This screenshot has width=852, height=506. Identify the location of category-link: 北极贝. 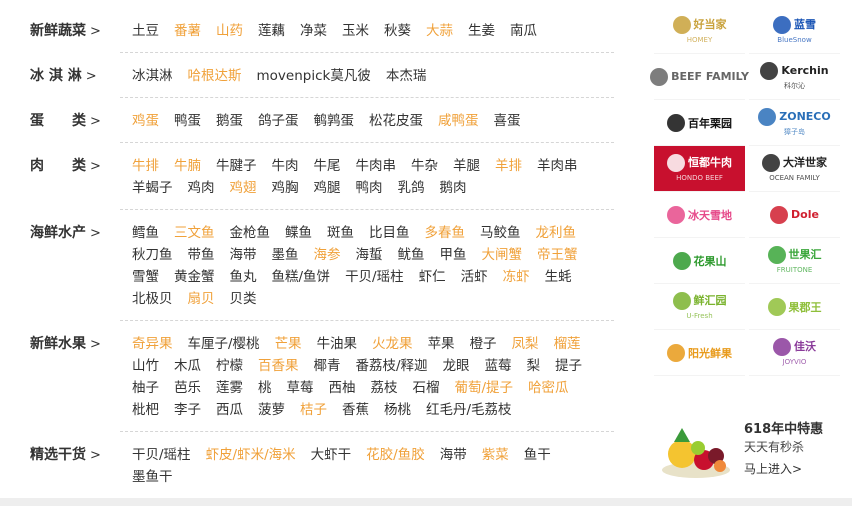
(152, 299).